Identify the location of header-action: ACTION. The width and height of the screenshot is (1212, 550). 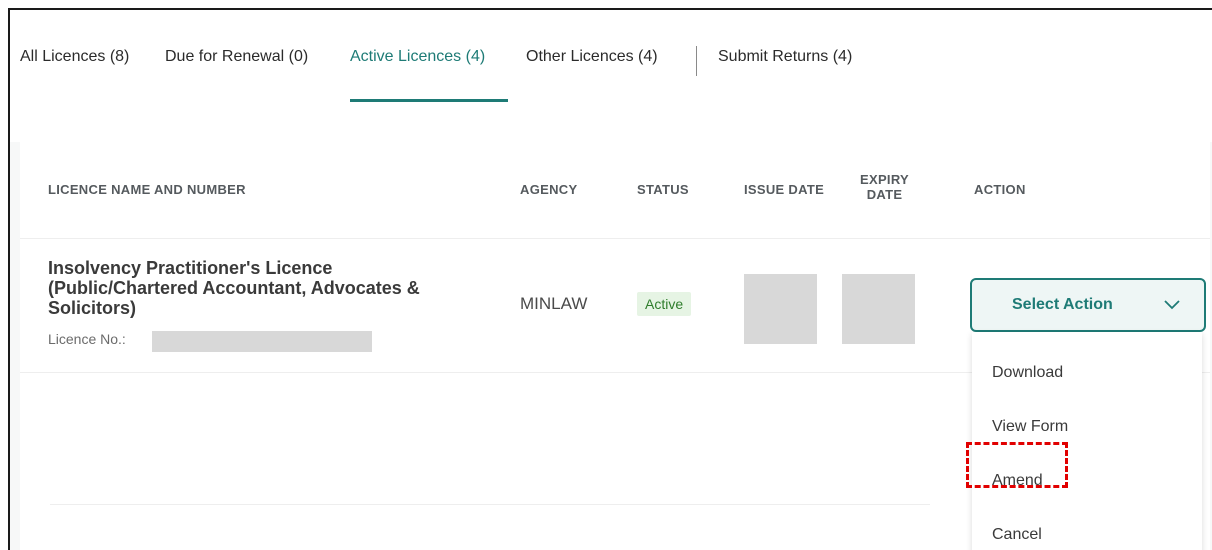
(1000, 189).